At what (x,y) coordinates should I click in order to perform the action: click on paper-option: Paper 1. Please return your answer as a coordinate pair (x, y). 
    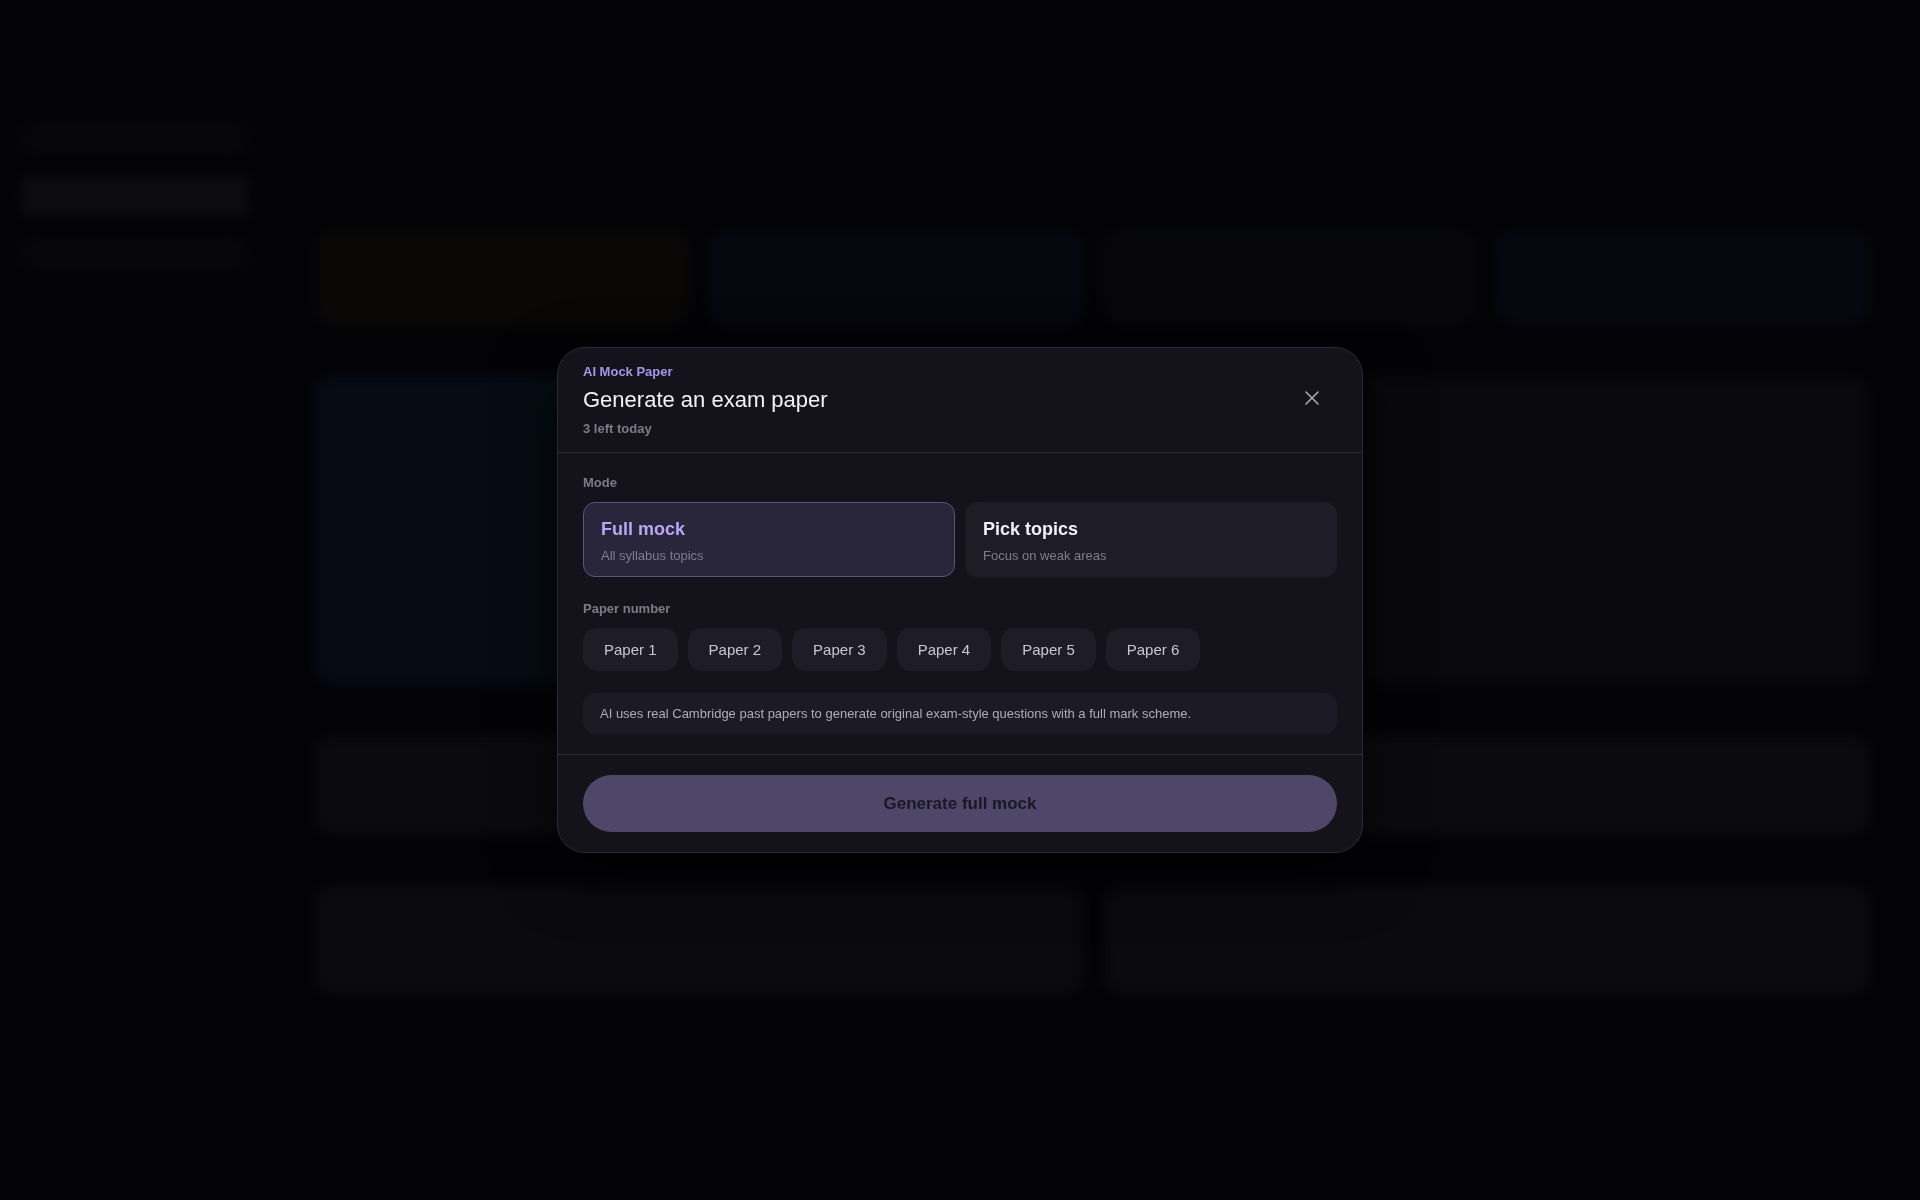
    Looking at the image, I should click on (630, 649).